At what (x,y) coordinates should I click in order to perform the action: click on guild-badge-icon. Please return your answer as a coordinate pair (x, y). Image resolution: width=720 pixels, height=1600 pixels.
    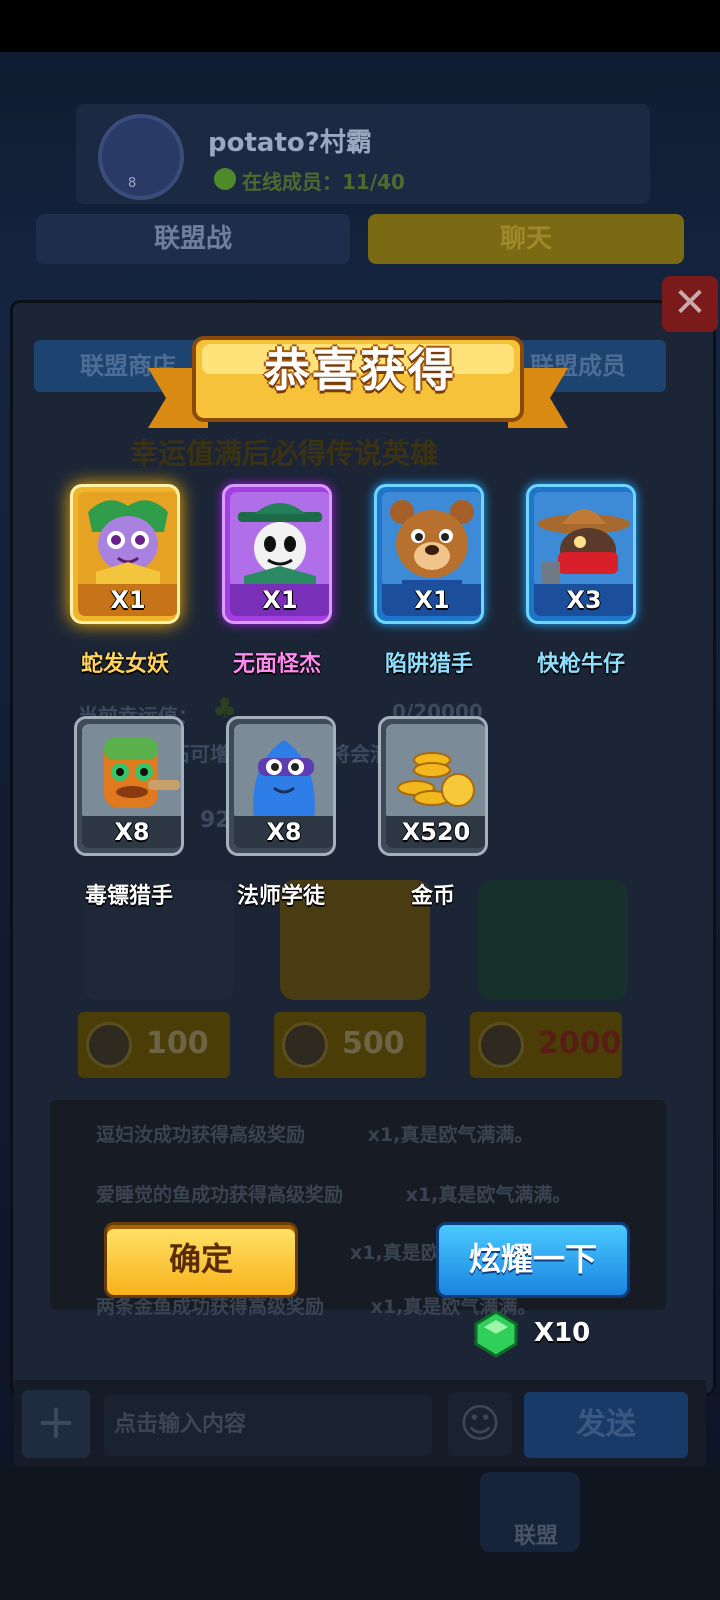
    Looking at the image, I should click on (141, 157).